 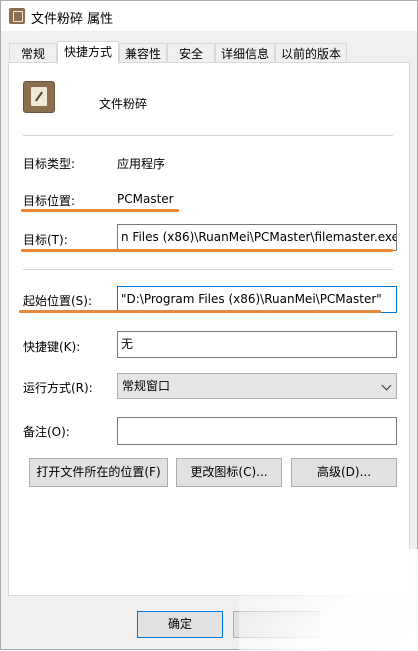 I want to click on start-in-label: 起始位置(S):, so click(x=58, y=301).